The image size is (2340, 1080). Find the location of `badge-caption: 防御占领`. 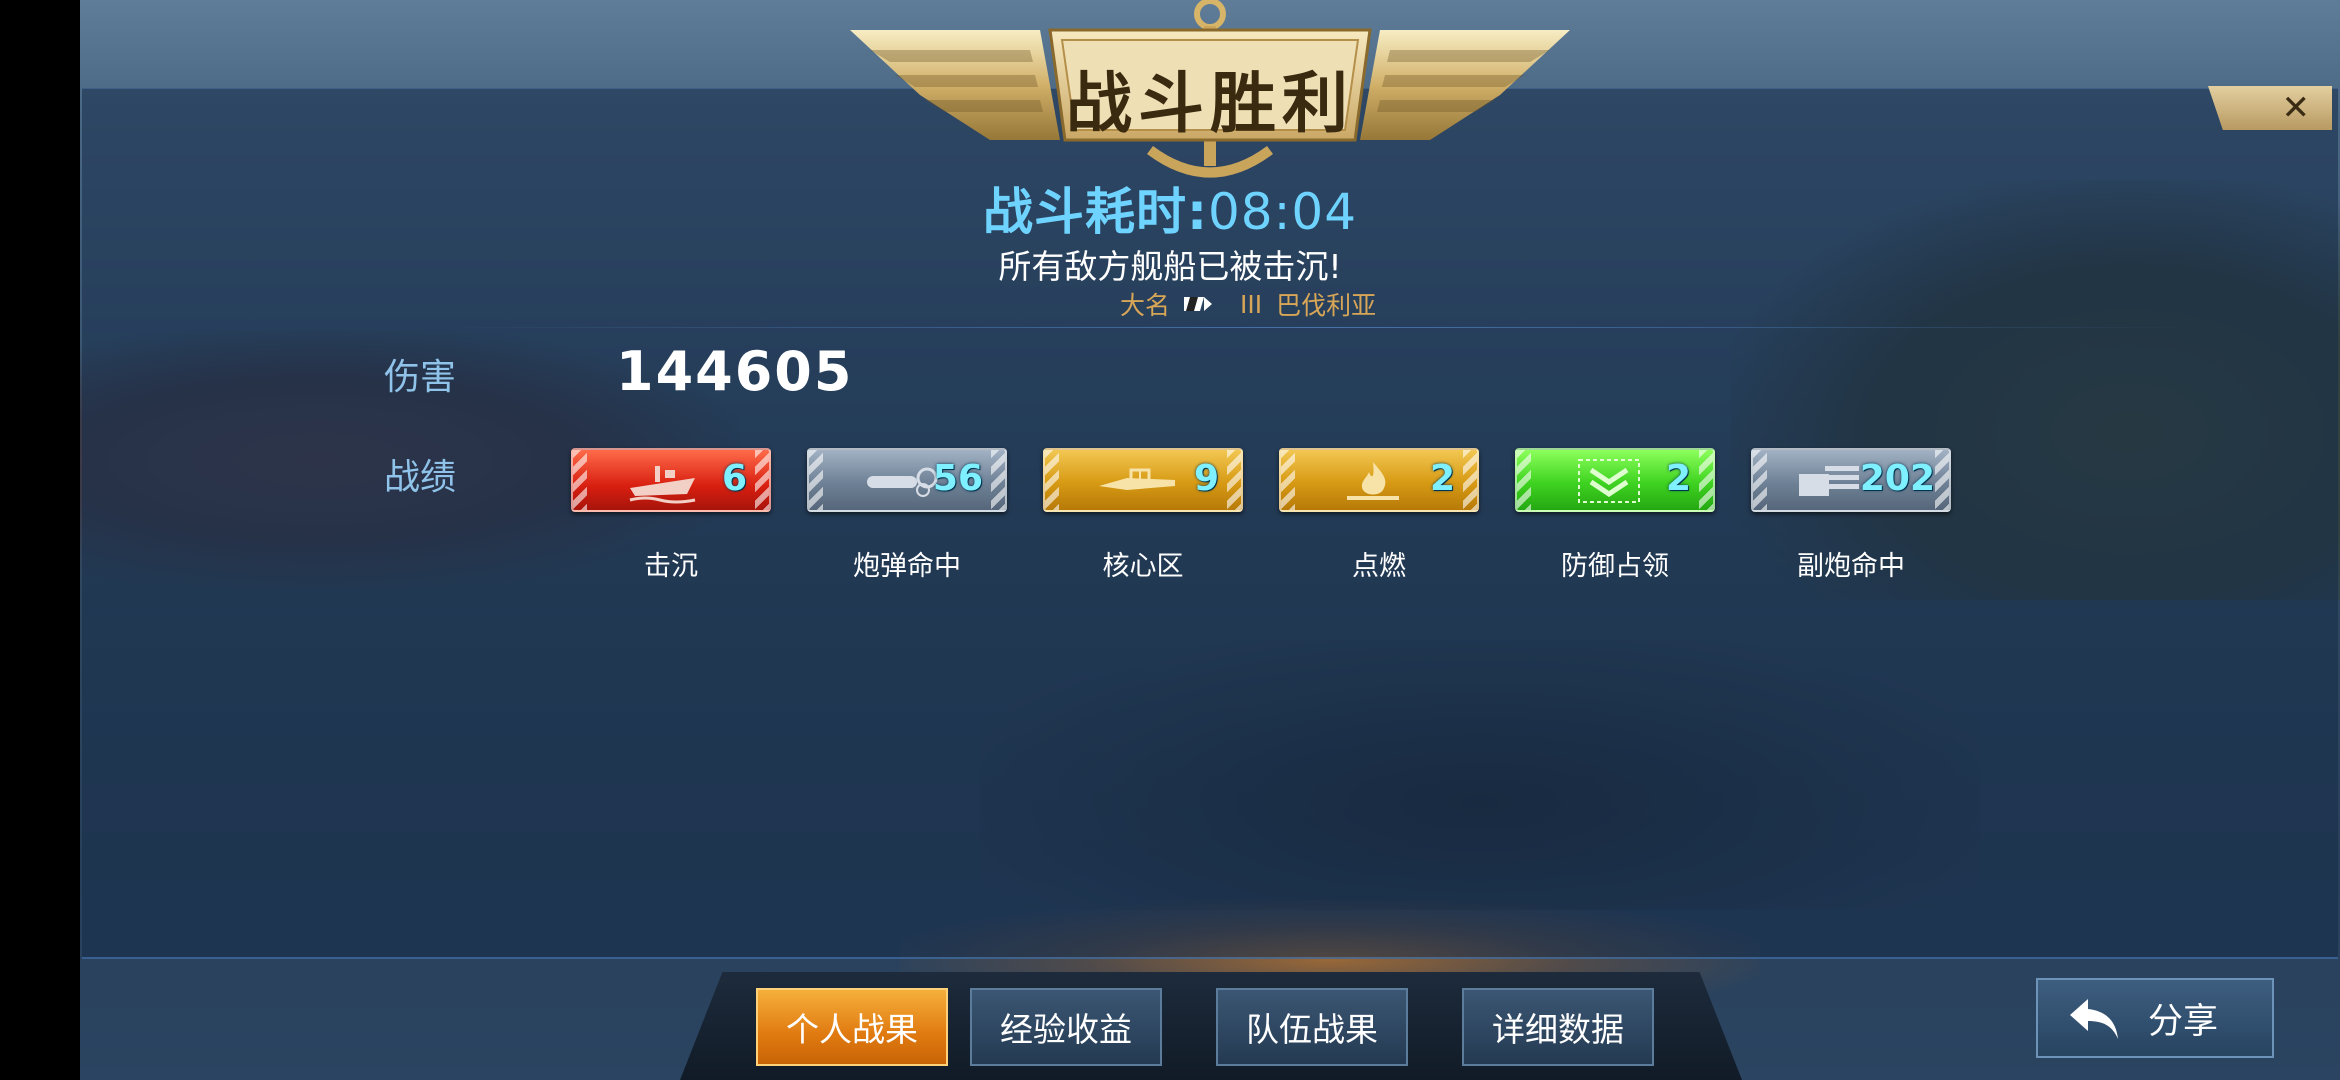

badge-caption: 防御占领 is located at coordinates (1615, 566).